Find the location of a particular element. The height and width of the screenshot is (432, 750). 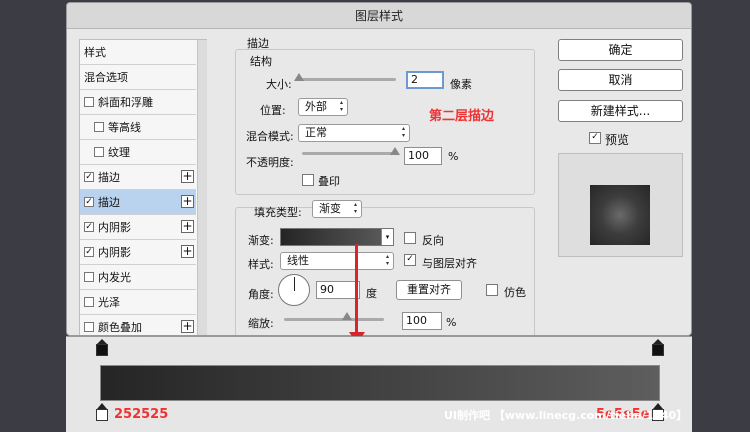

style-preview is located at coordinates (620, 205).